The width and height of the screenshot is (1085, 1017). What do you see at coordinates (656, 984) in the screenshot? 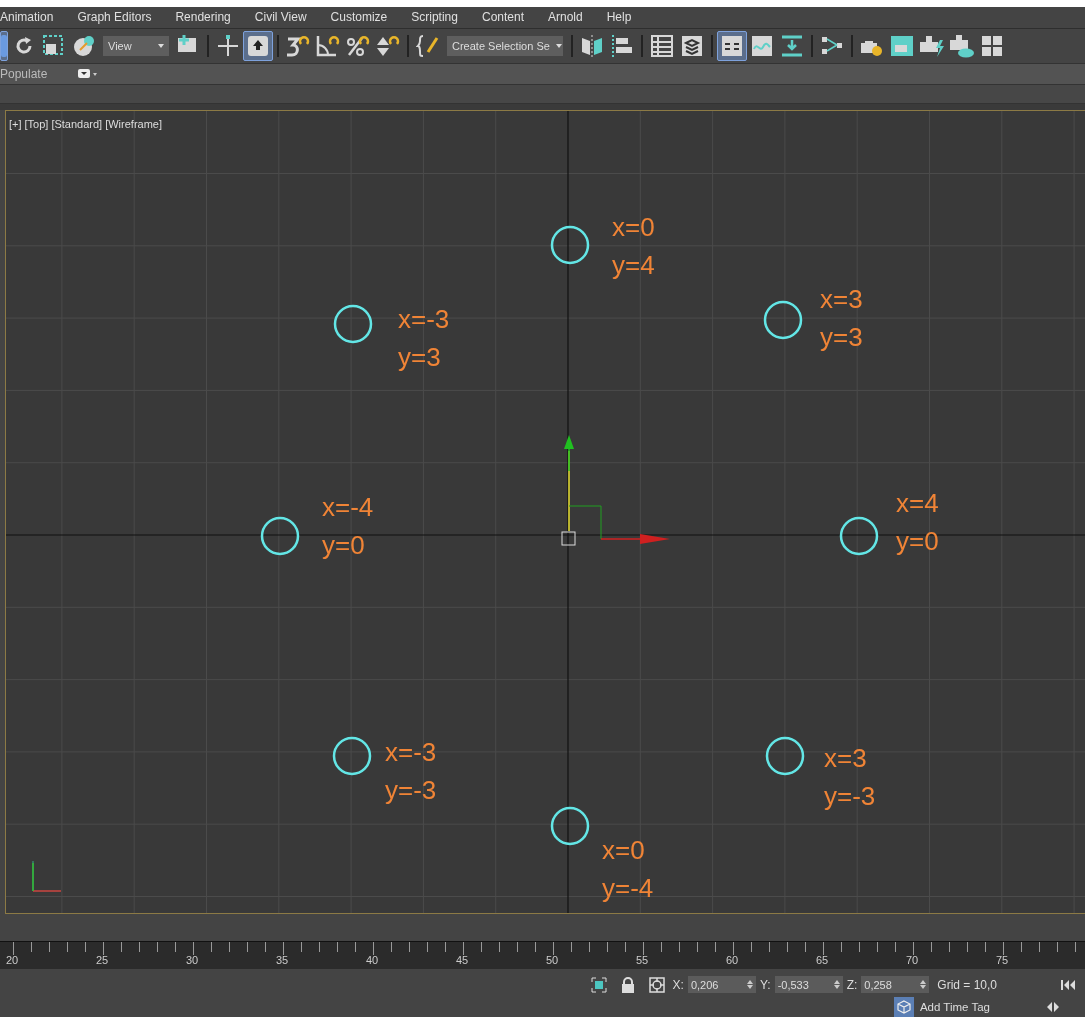
I see `target-icon` at bounding box center [656, 984].